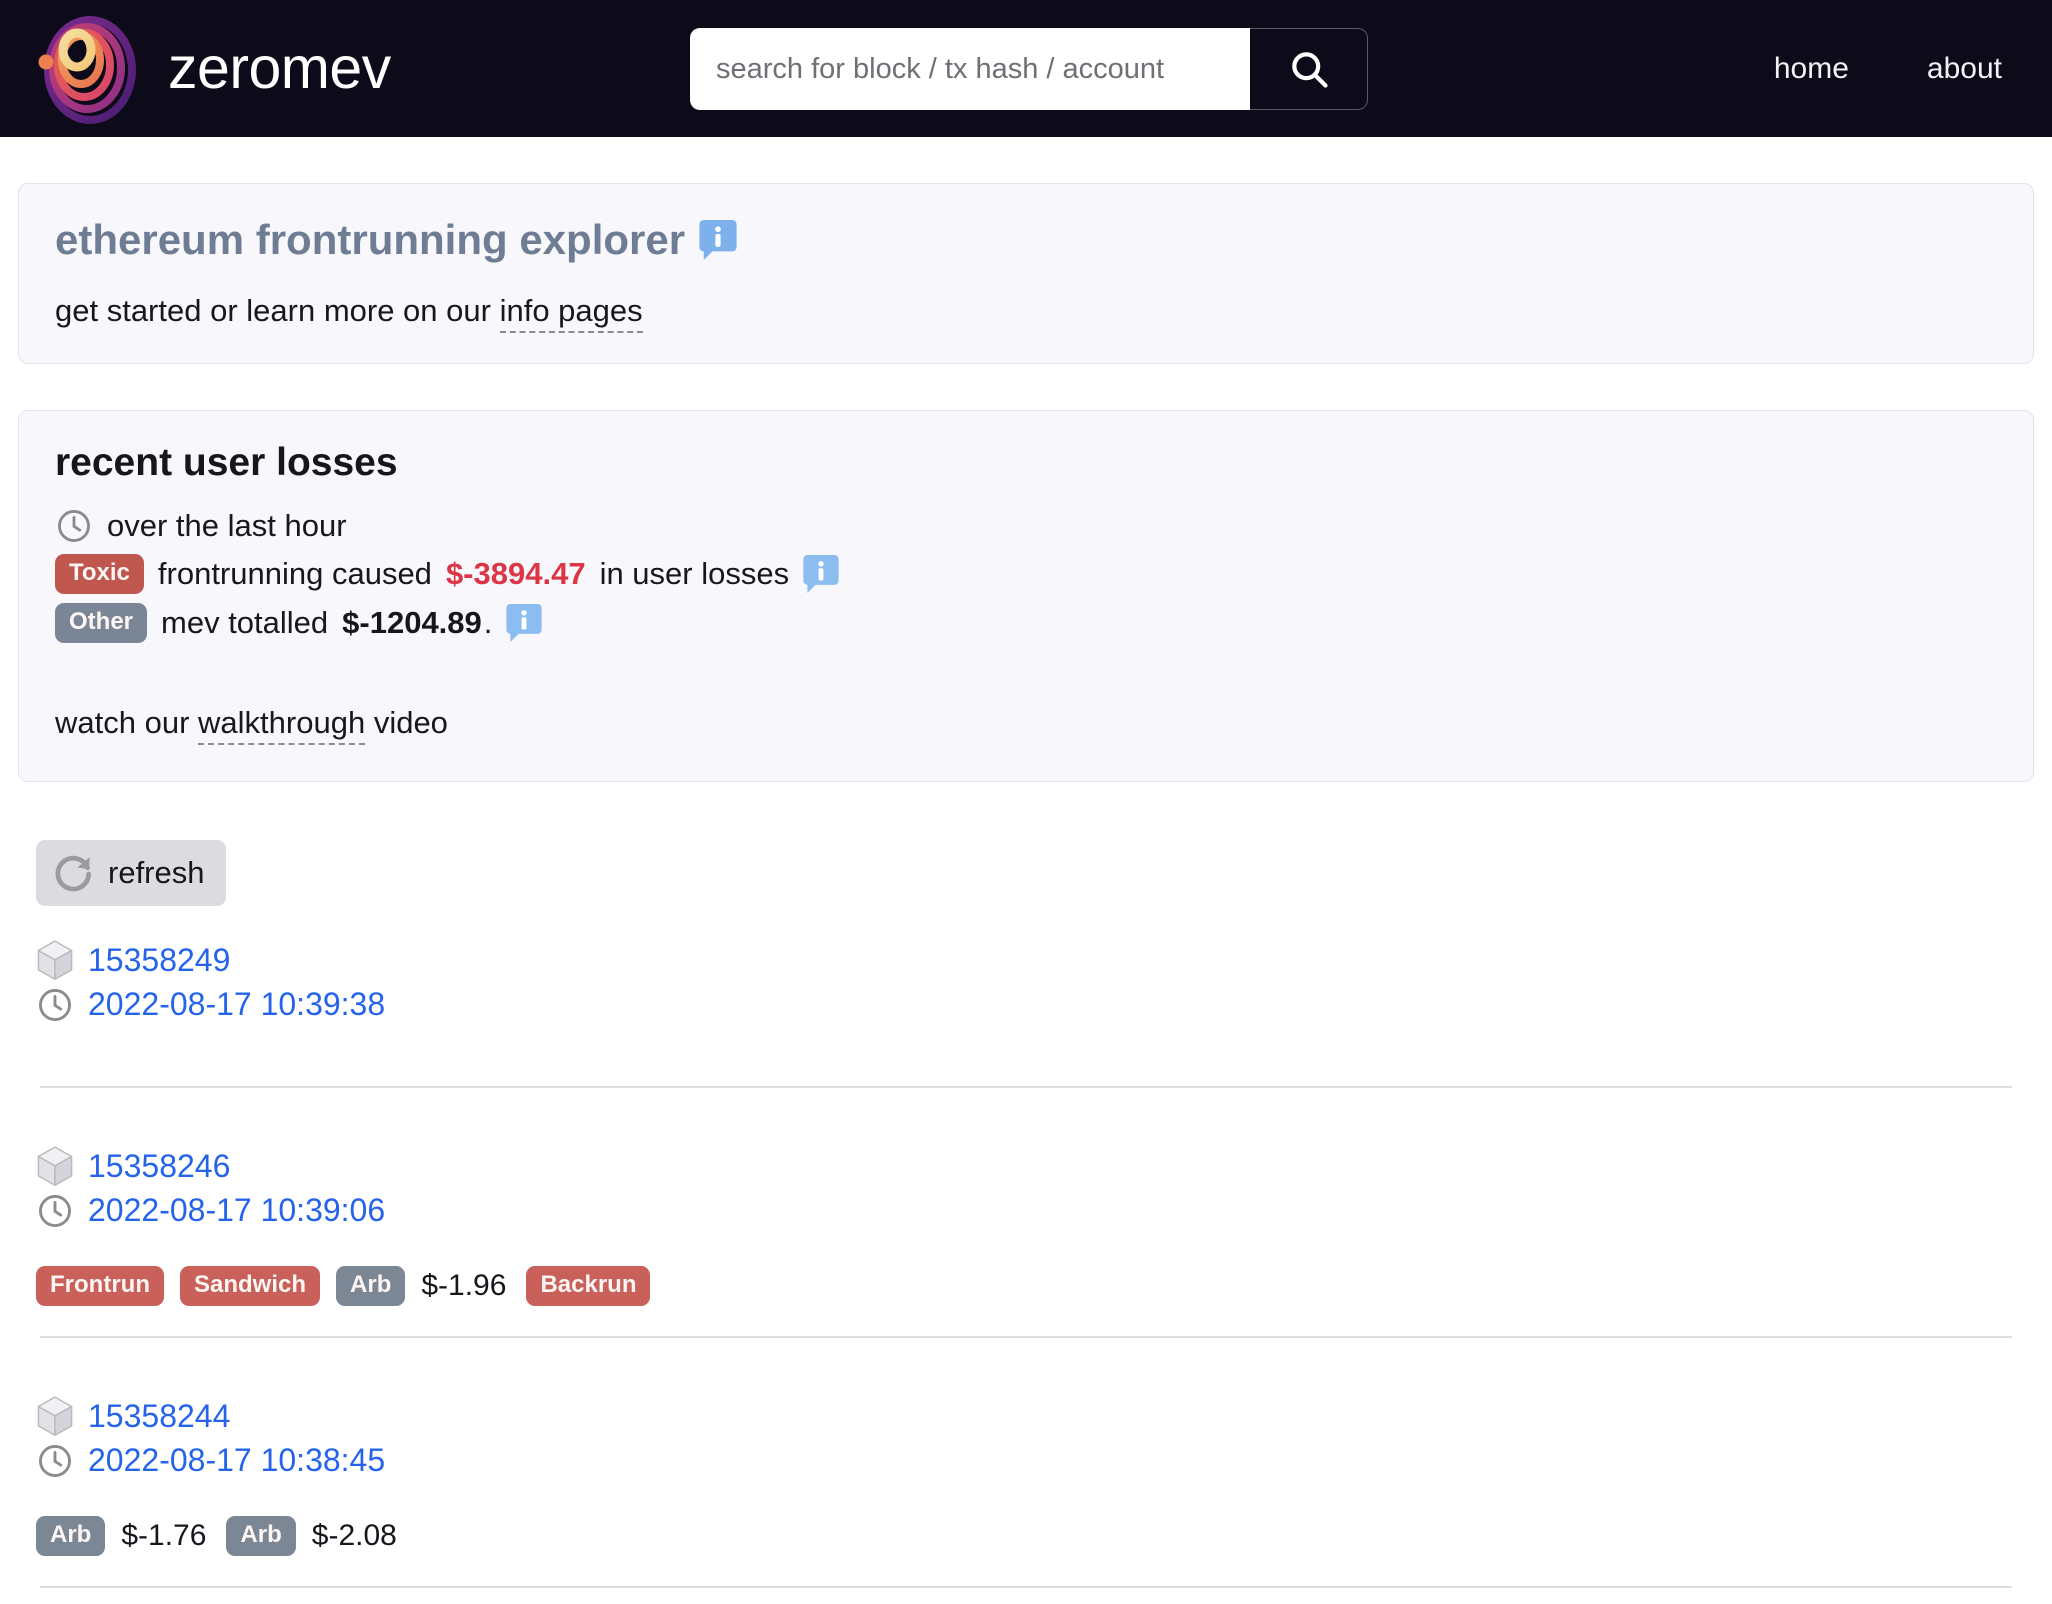  I want to click on mev-tag-backrun: Backrun, so click(588, 1285).